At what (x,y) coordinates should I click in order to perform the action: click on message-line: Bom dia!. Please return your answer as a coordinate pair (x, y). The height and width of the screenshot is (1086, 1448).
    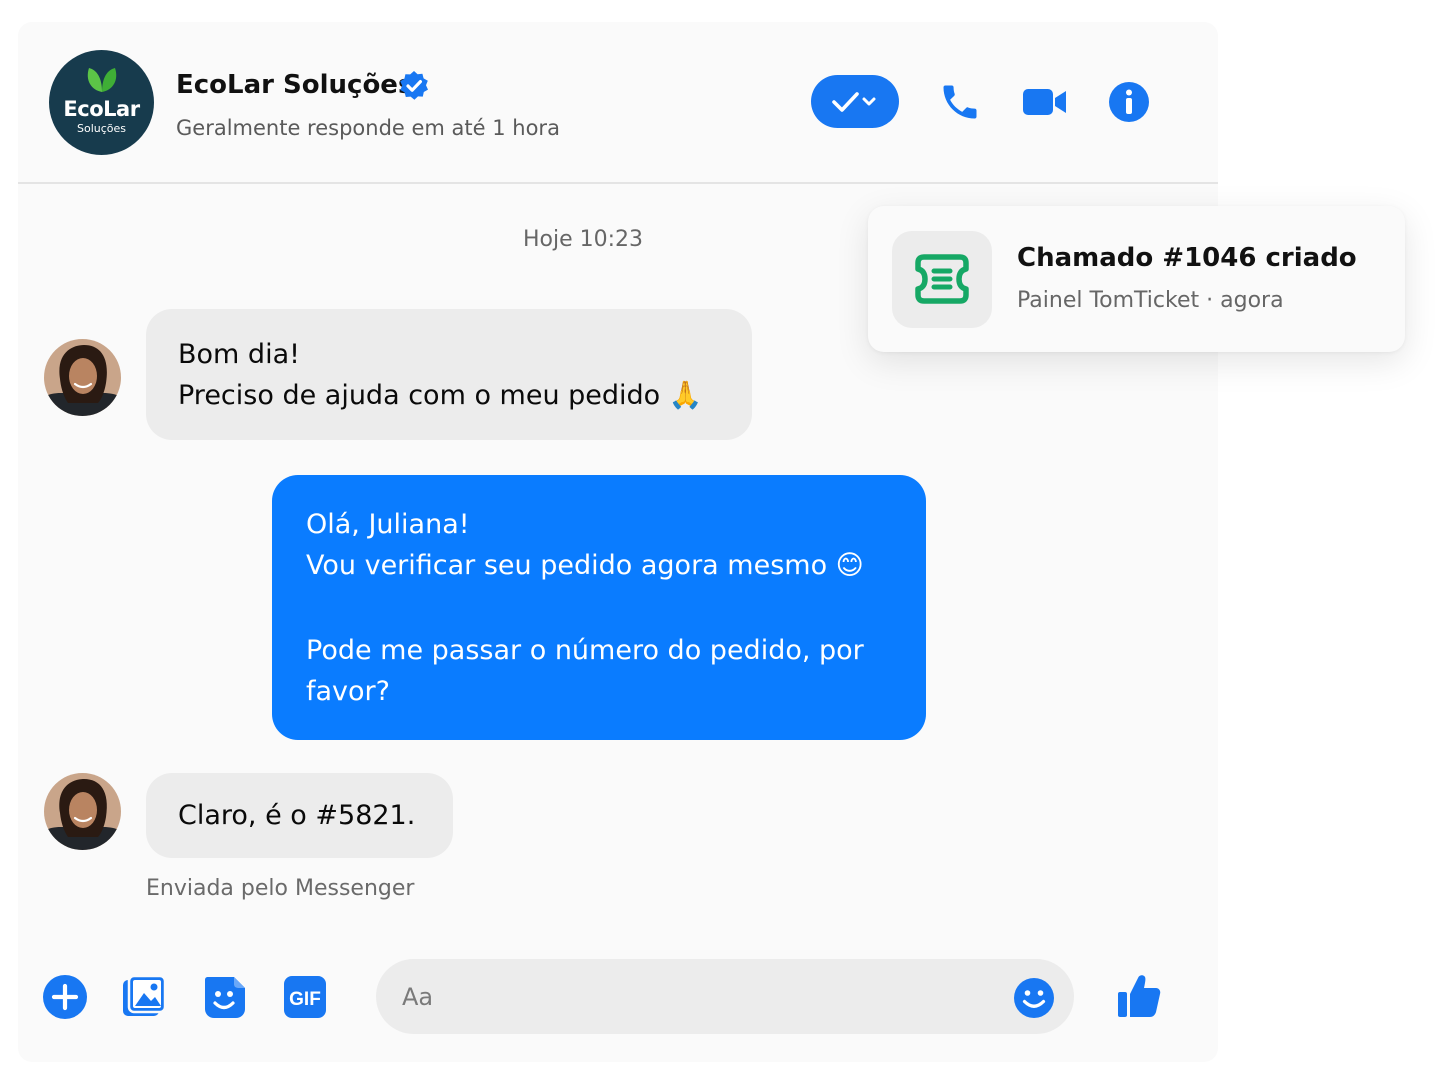
    Looking at the image, I should click on (239, 354).